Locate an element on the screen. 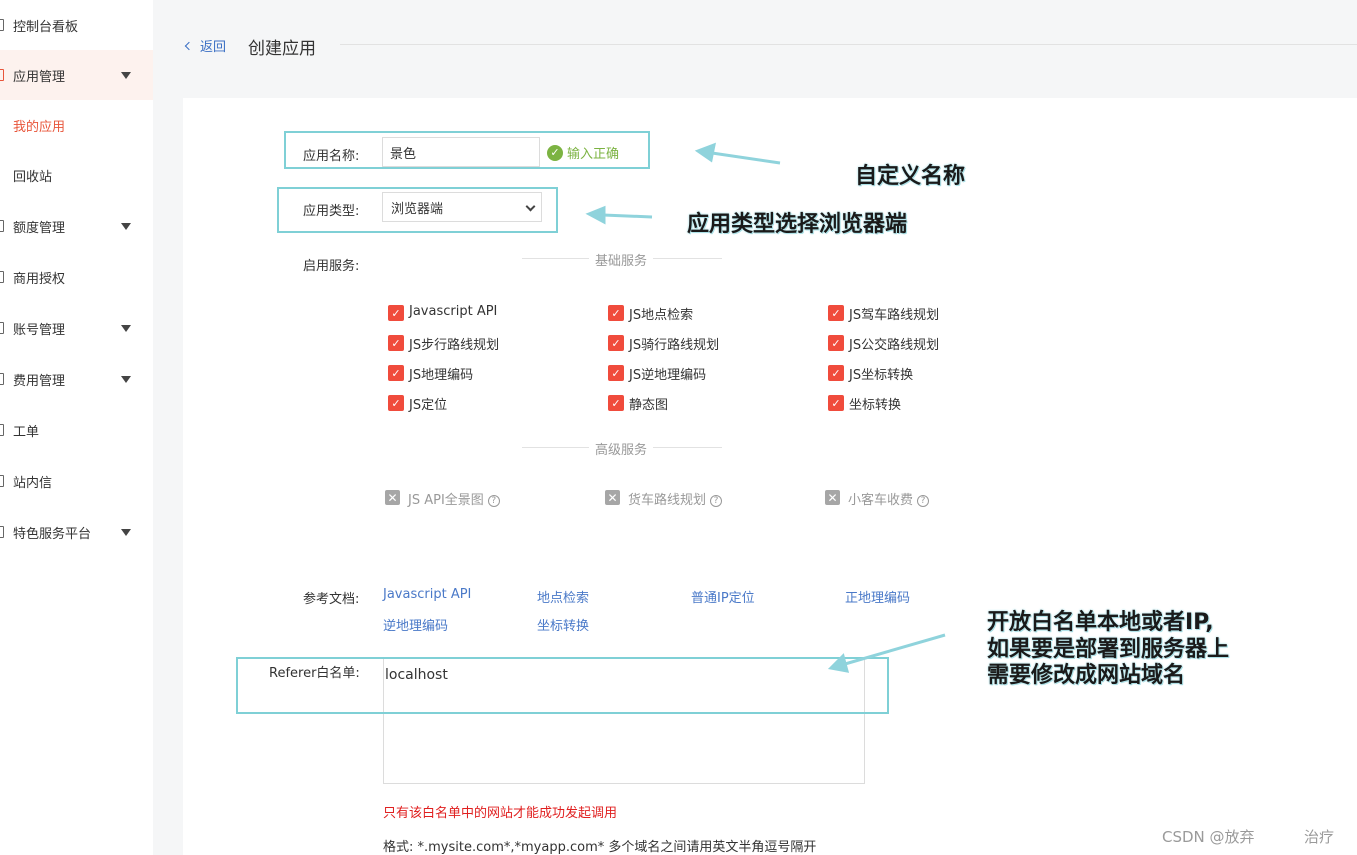 Image resolution: width=1357 pixels, height=855 pixels. arrow-name is located at coordinates (746, 158).